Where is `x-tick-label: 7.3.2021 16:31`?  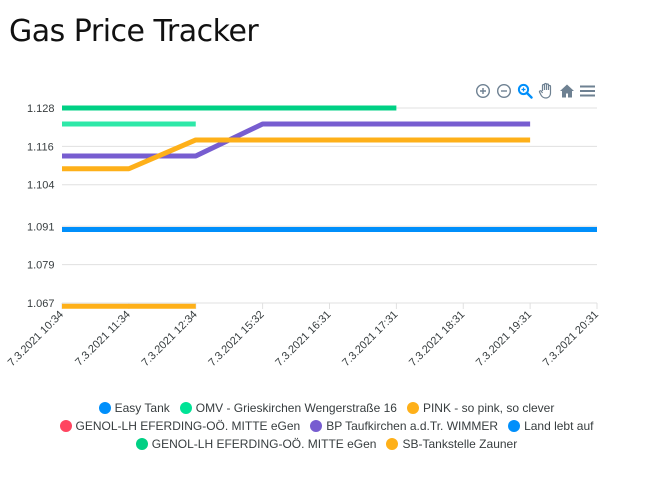
x-tick-label: 7.3.2021 16:31 is located at coordinates (303, 339).